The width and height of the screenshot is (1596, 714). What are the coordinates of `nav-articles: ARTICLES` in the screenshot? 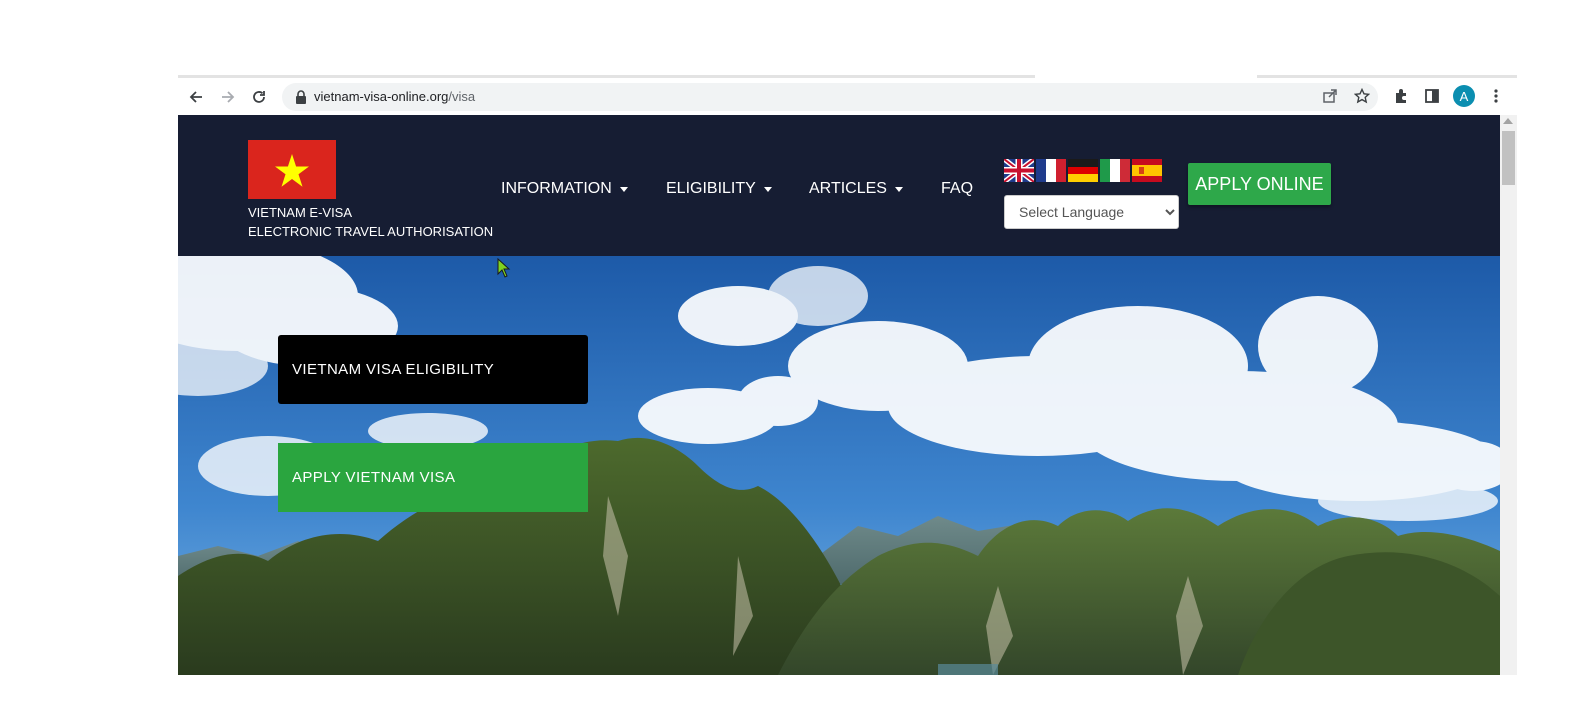 It's located at (856, 189).